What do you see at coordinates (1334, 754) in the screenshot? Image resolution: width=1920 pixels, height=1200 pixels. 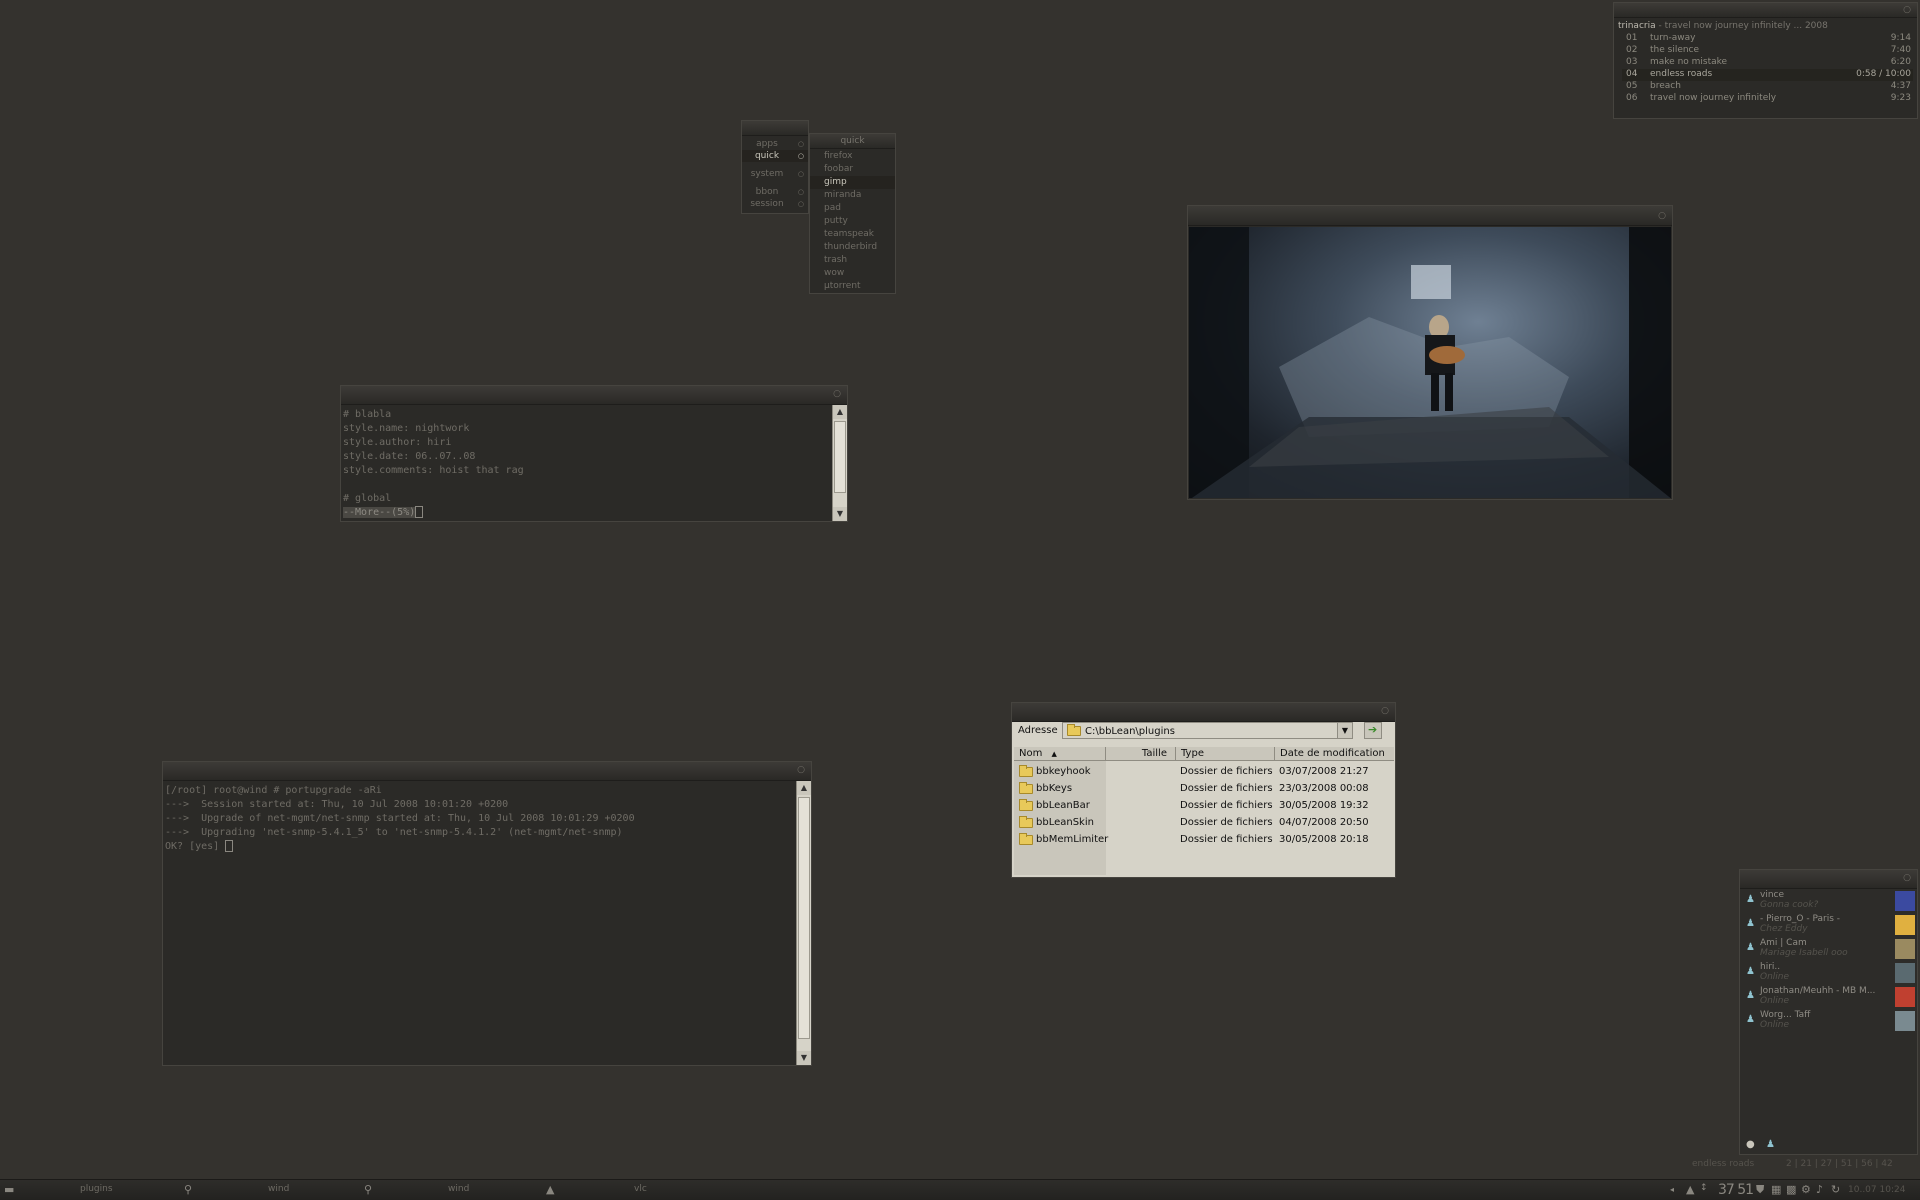 I see `column-header-date: Date de modification` at bounding box center [1334, 754].